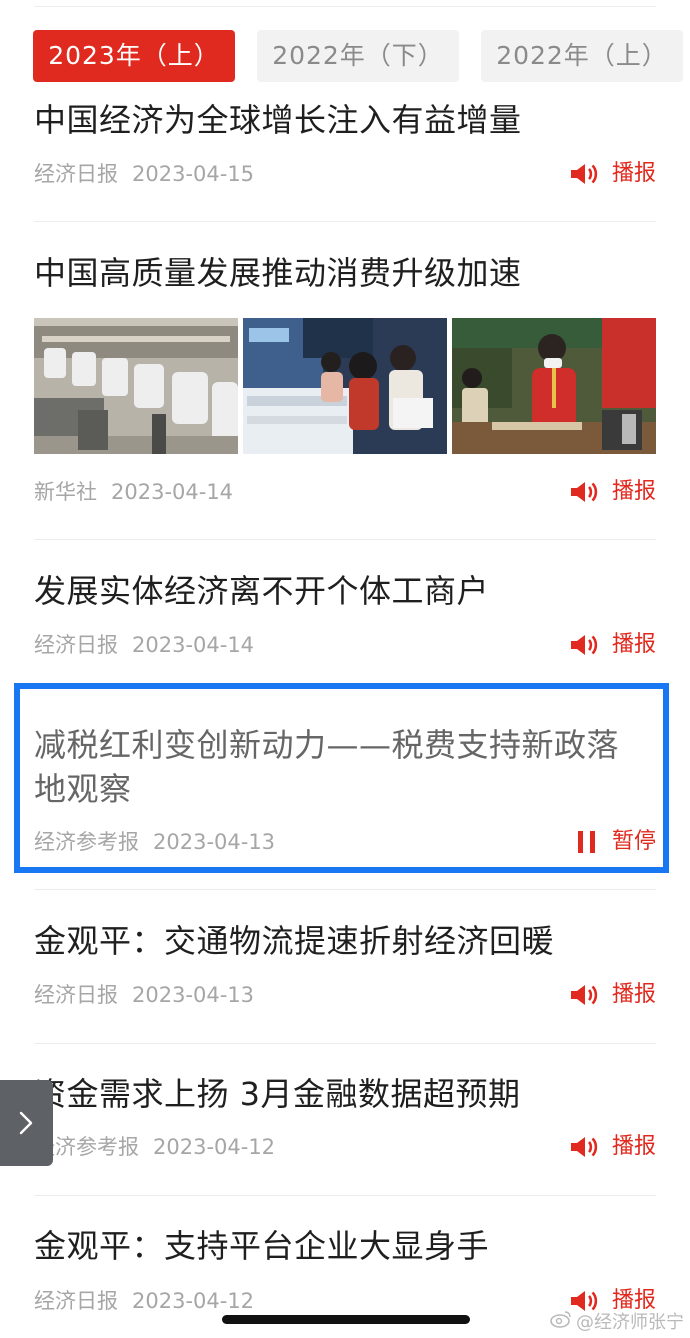  I want to click on news-meta: 经济日报 2023-04-12, so click(144, 1301).